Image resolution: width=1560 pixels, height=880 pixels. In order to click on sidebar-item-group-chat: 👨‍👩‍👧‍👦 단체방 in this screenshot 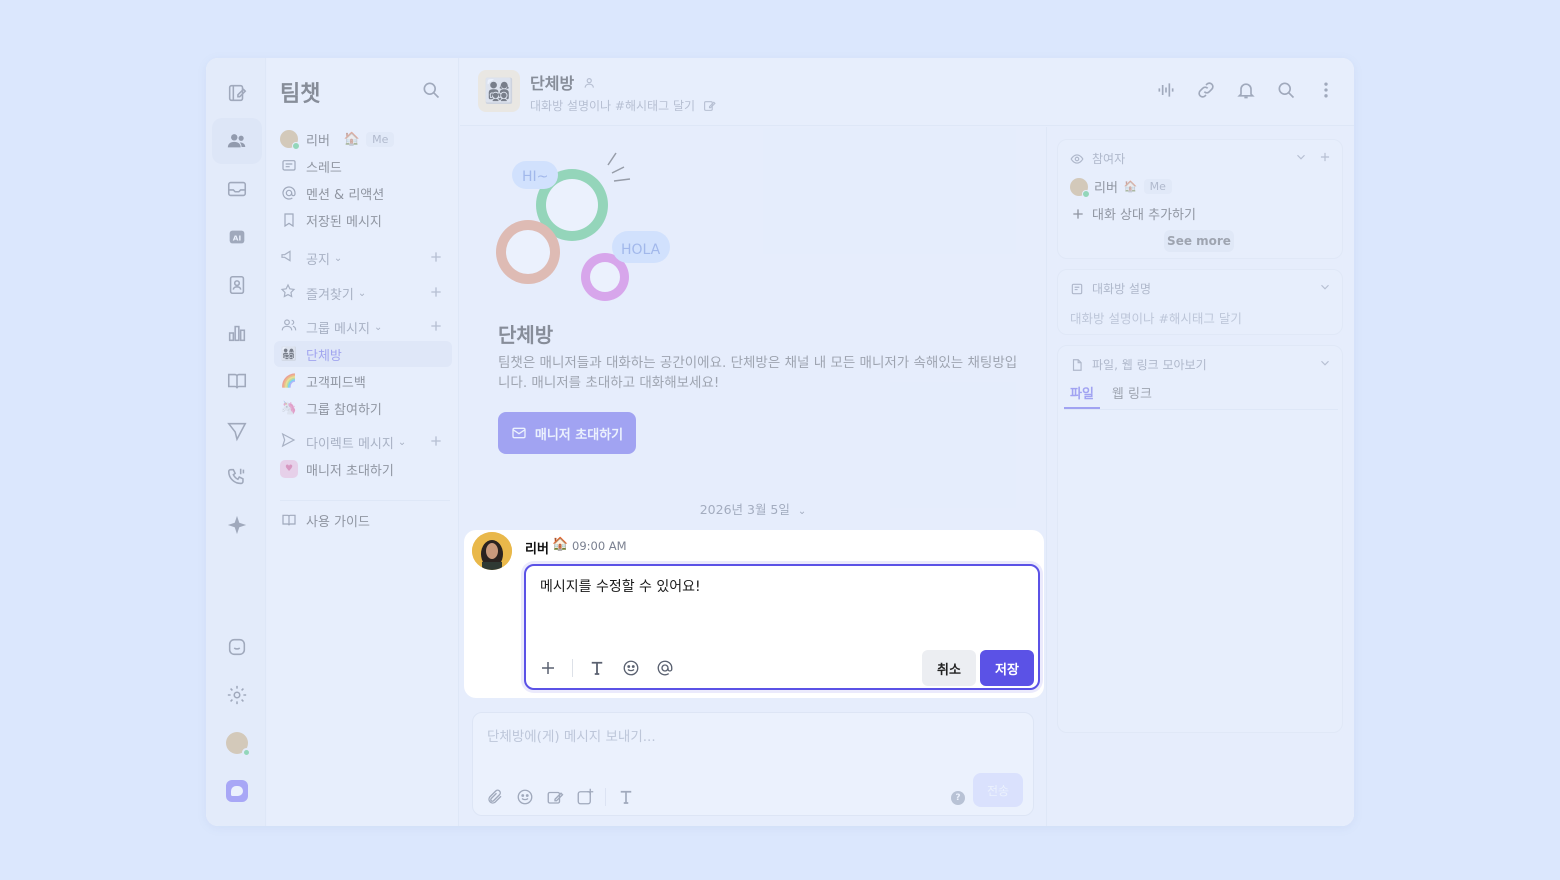, I will do `click(363, 354)`.